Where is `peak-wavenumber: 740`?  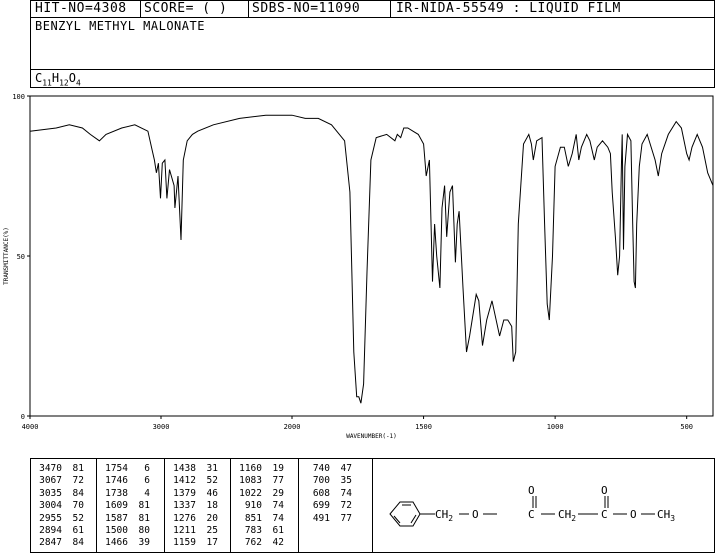 peak-wavenumber: 740 is located at coordinates (321, 468).